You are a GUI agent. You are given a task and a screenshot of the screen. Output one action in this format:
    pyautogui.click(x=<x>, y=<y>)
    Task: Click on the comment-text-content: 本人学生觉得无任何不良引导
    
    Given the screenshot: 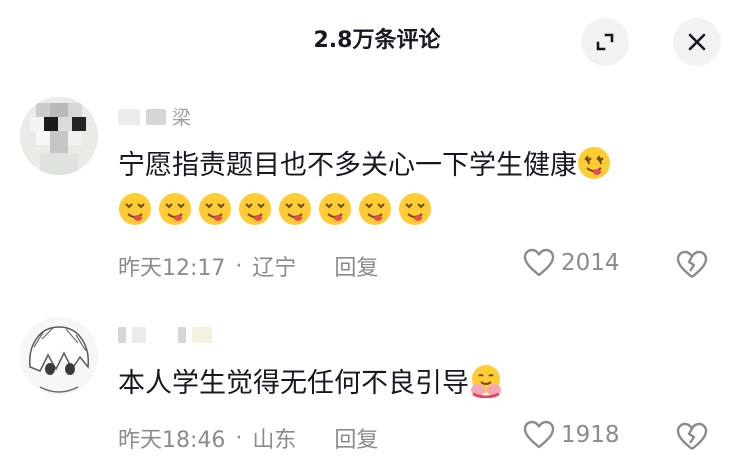 What is the action you would take?
    pyautogui.click(x=293, y=383)
    